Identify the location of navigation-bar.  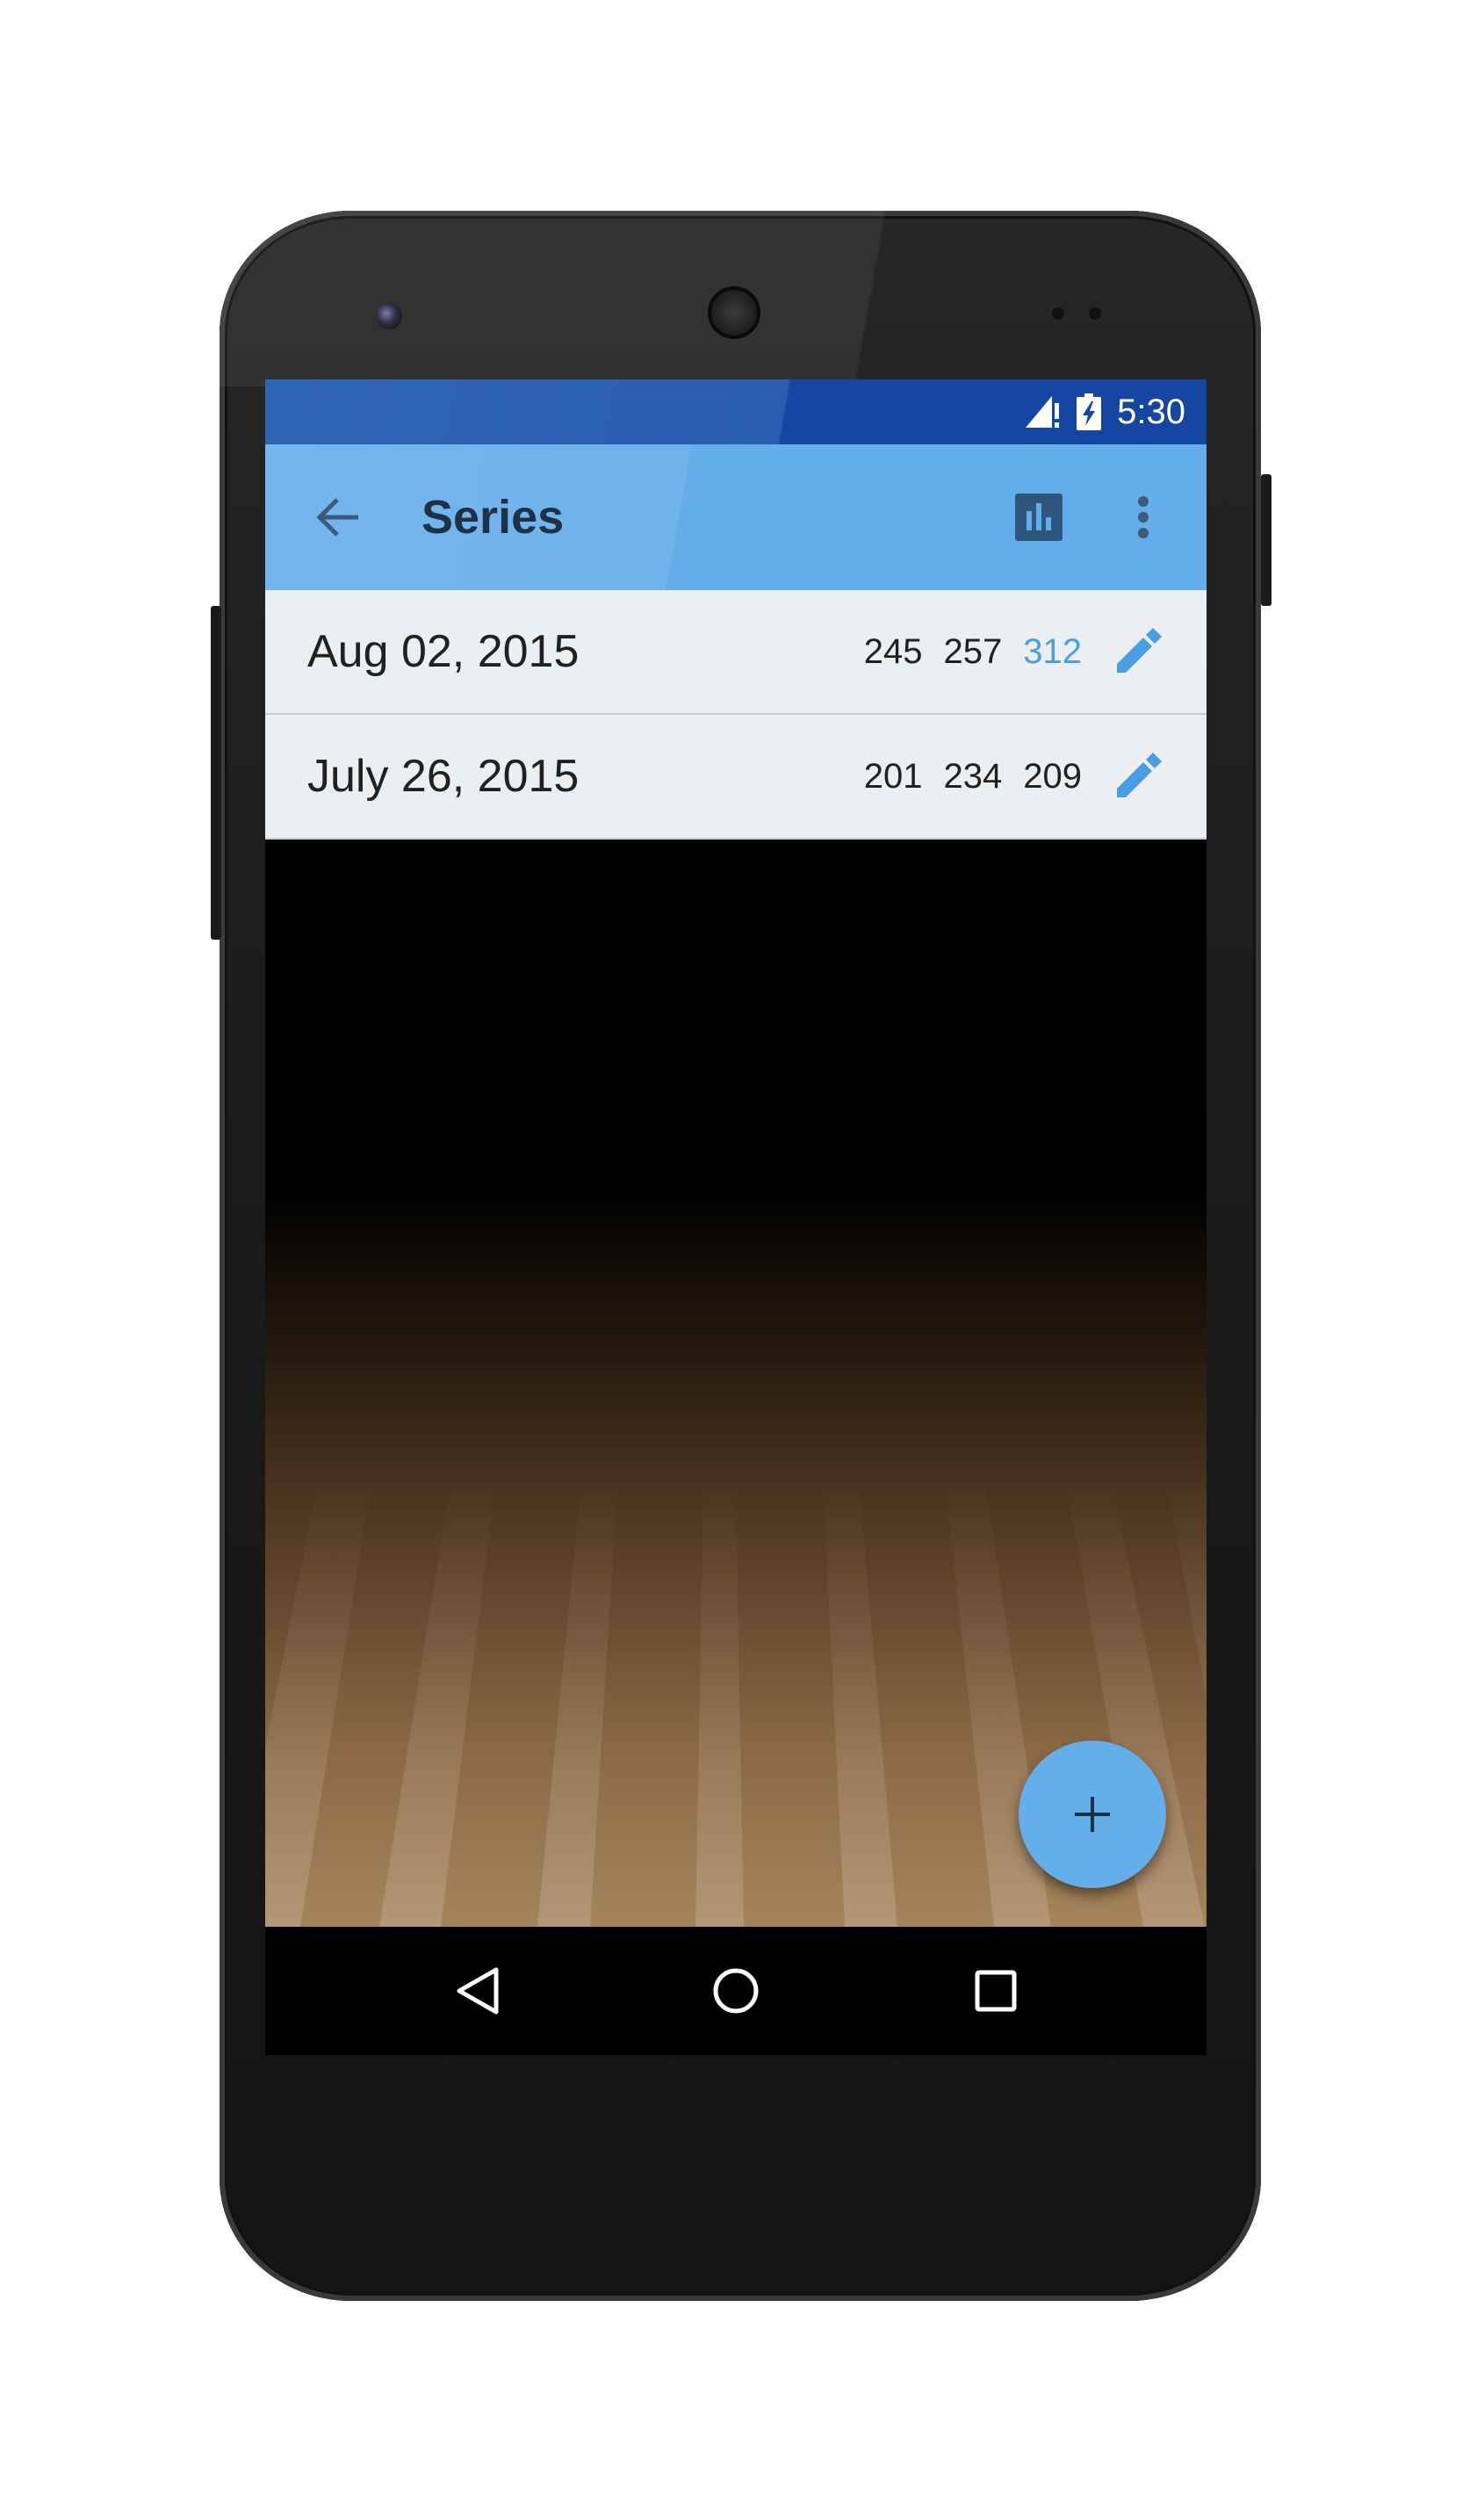
(736, 1991).